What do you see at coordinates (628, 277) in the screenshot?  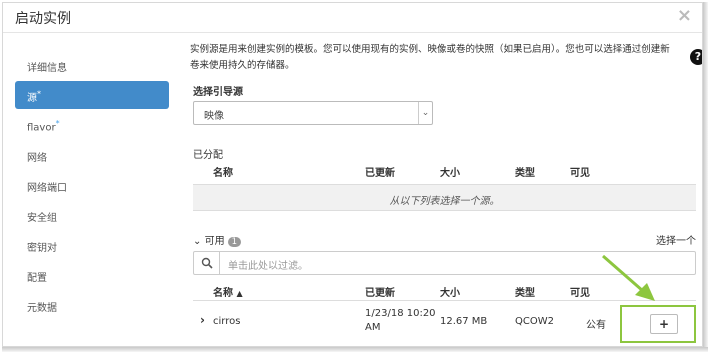 I see `annotation-arrow` at bounding box center [628, 277].